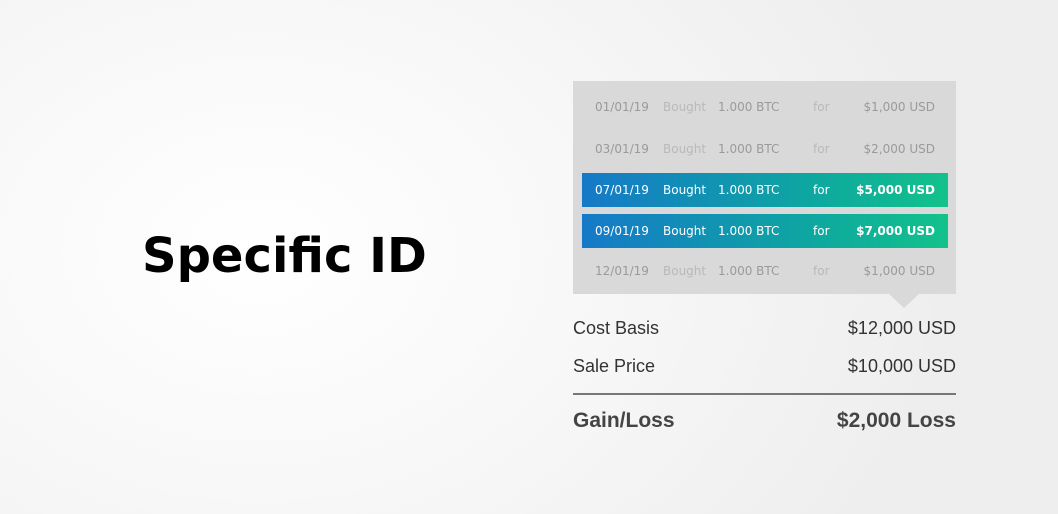  Describe the element at coordinates (901, 328) in the screenshot. I see `cost-basis-value: $12,000 USD` at that location.